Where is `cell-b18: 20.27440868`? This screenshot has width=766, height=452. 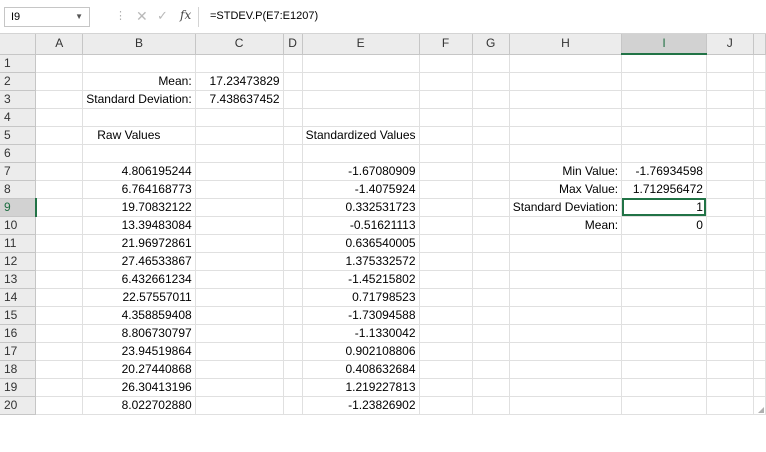
cell-b18: 20.27440868 is located at coordinates (139, 369).